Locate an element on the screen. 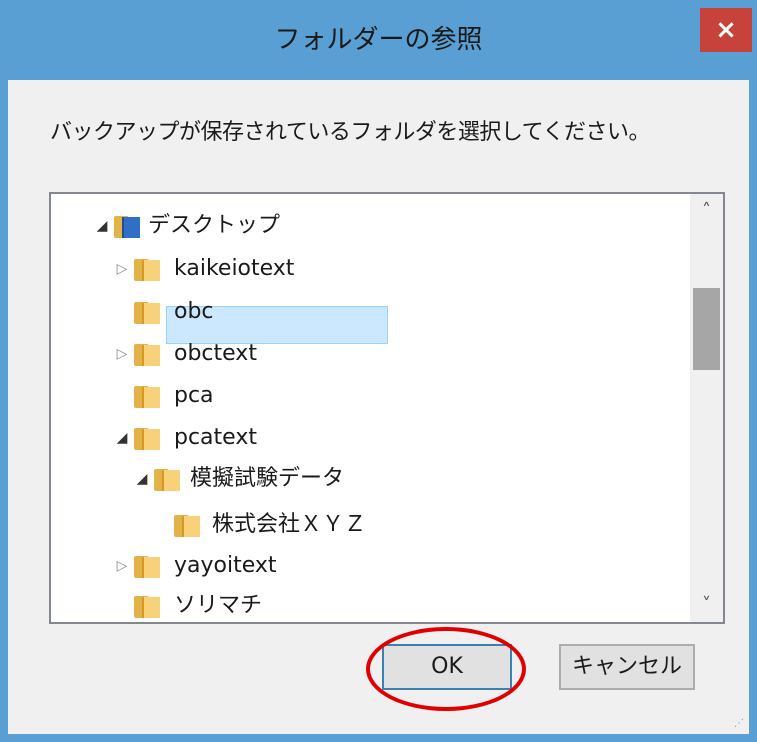  tree-item-label: obc is located at coordinates (194, 311).